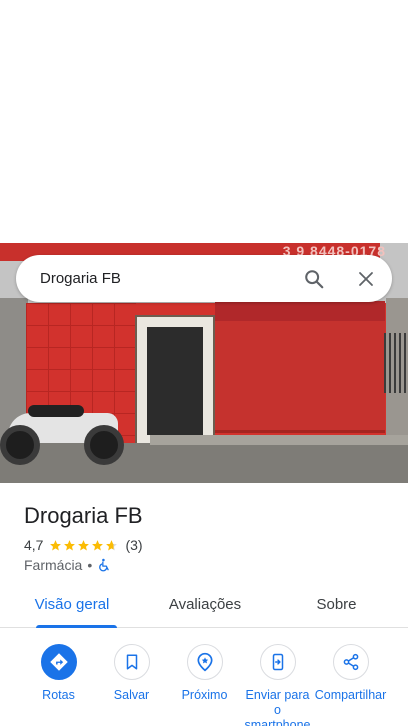 This screenshot has width=408, height=726. I want to click on wheelchair-icon, so click(104, 565).